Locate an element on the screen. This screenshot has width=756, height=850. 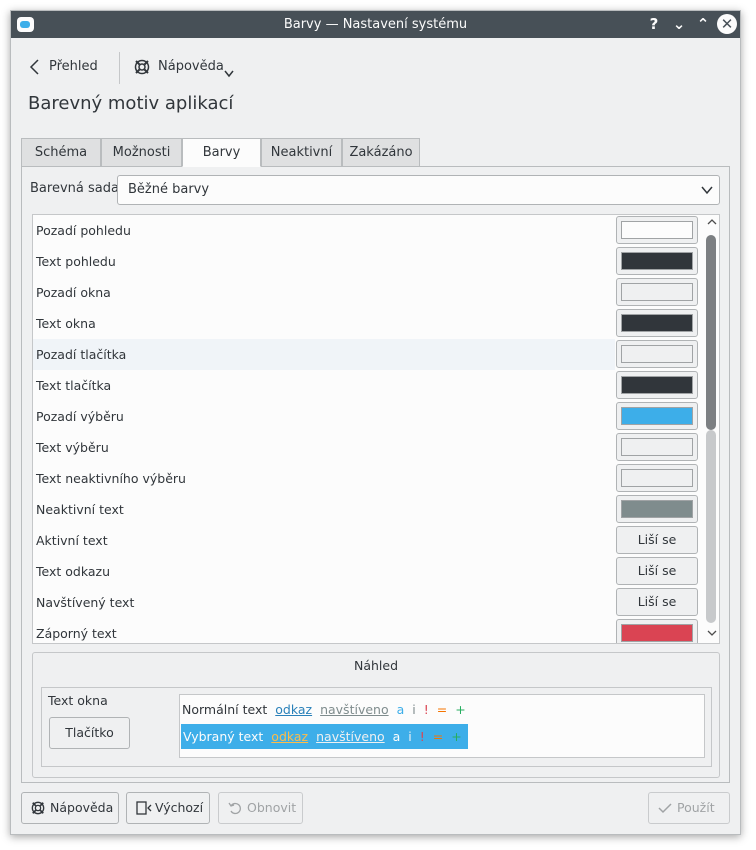
preview-selected-active: a is located at coordinates (396, 736).